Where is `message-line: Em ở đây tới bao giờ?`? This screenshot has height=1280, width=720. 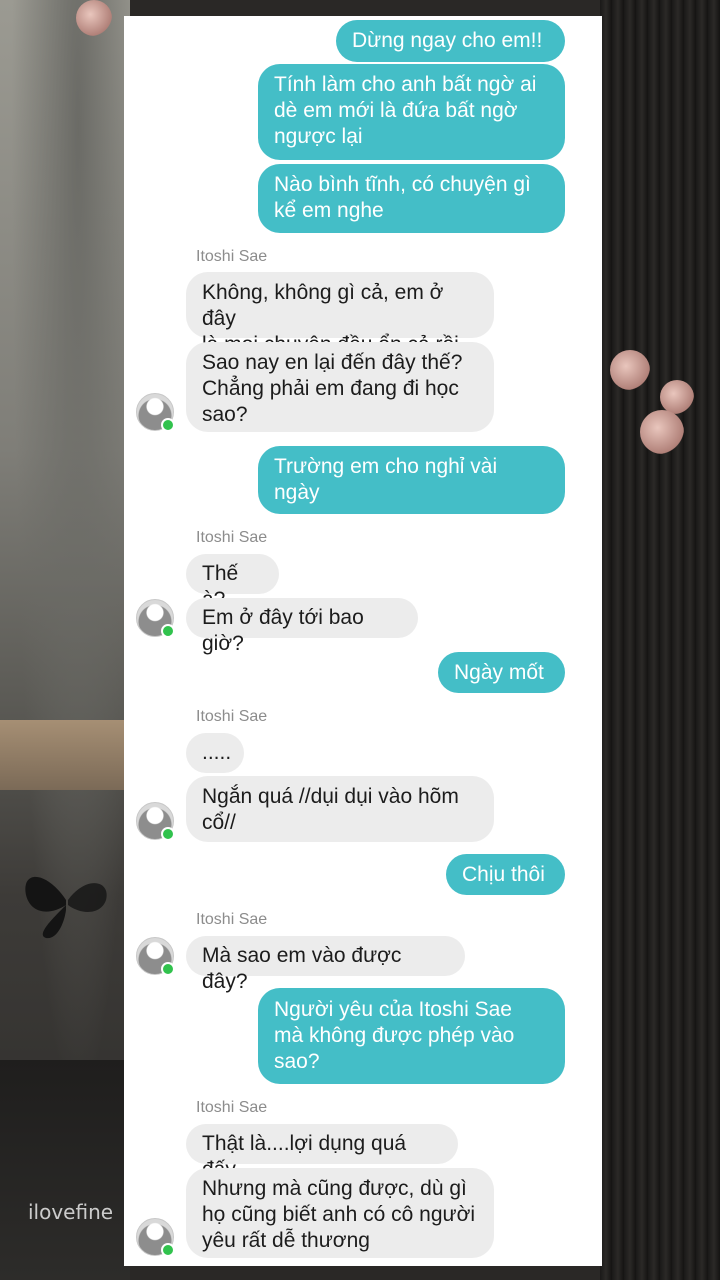
message-line: Em ở đây tới bao giờ? is located at coordinates (283, 630).